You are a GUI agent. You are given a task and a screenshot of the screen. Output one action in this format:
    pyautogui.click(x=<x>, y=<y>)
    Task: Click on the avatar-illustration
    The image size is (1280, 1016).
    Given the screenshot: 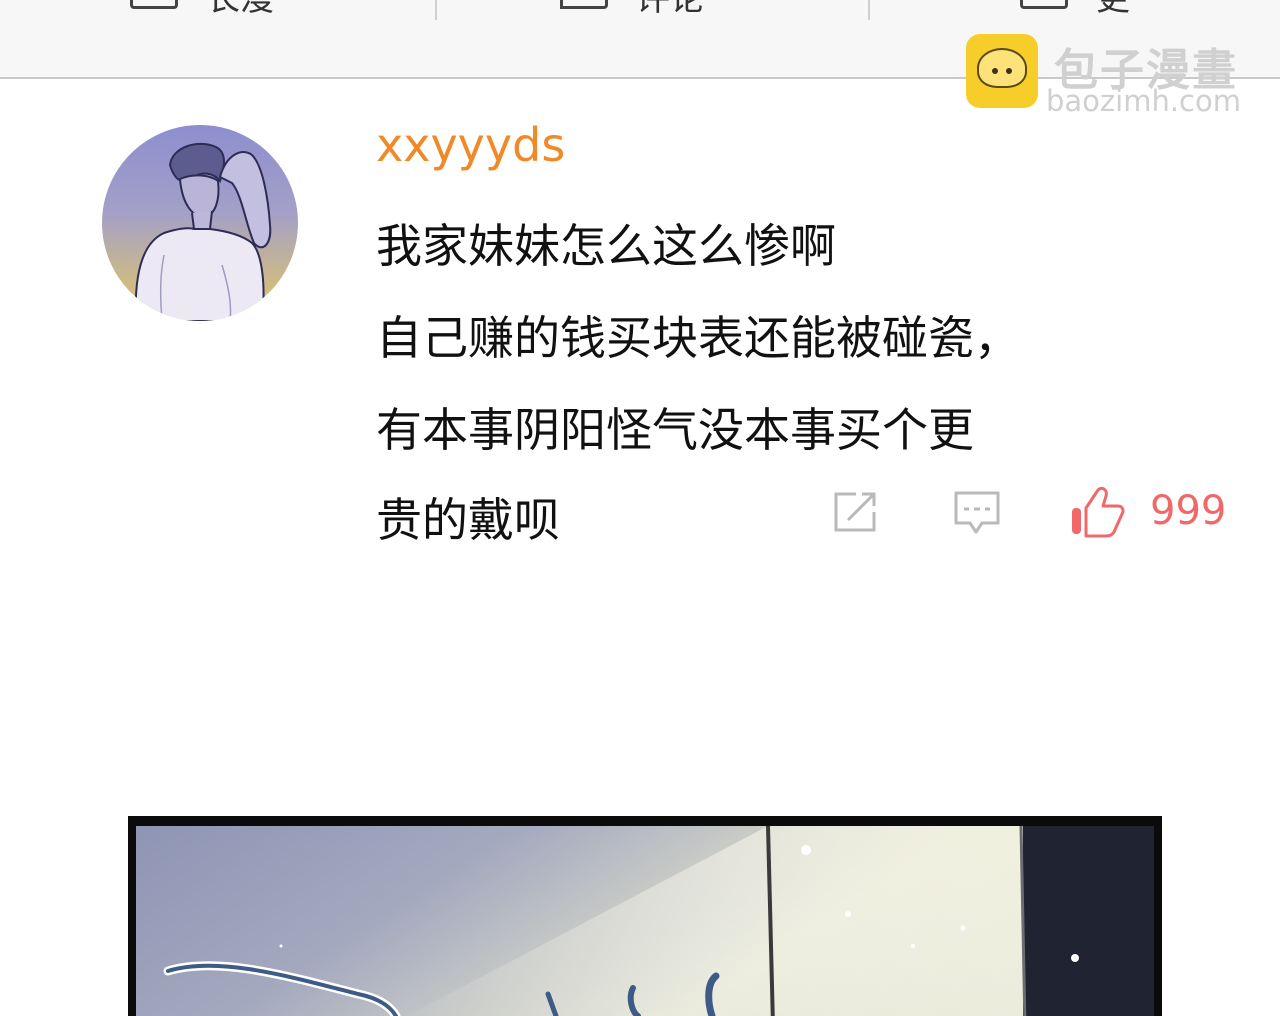 What is the action you would take?
    pyautogui.click(x=203, y=231)
    